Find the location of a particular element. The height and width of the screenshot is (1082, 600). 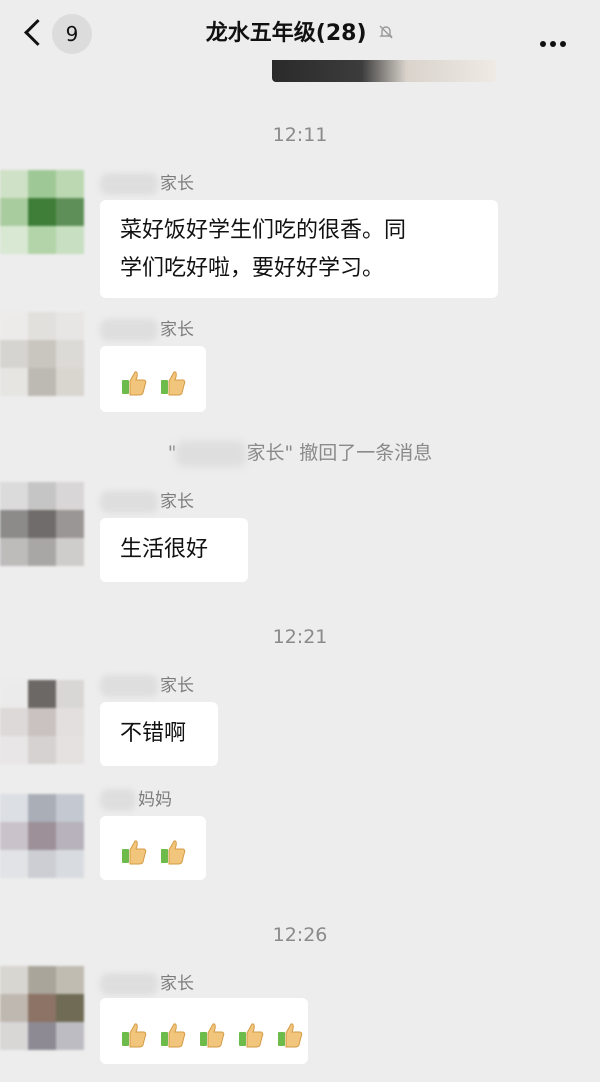

timestamp: 12:26 is located at coordinates (300, 935).